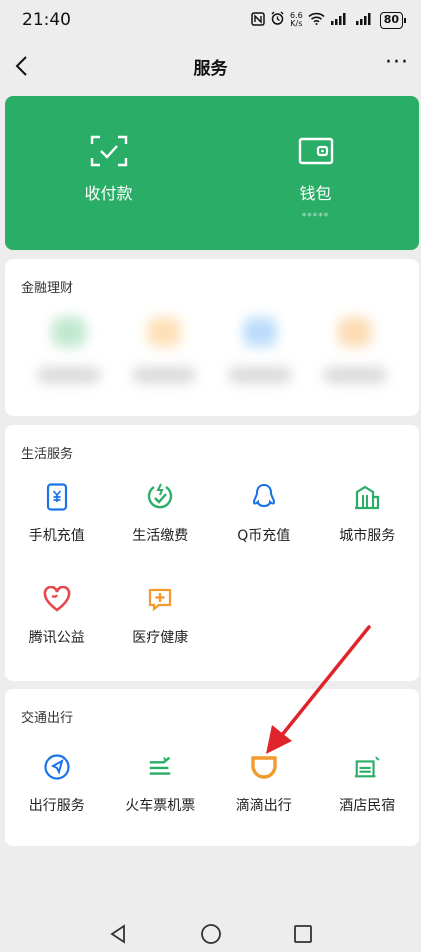  I want to click on utility-payment-button: 生活缴费, so click(161, 514).